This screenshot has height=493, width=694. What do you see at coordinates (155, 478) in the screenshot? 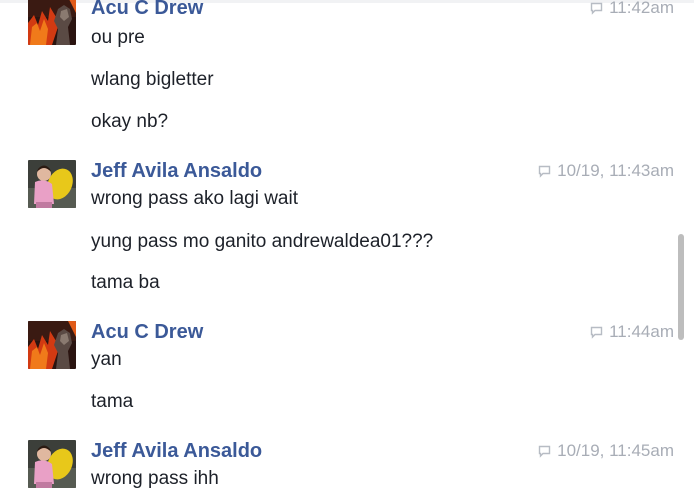
I see `message-text: wrong pass ihh` at bounding box center [155, 478].